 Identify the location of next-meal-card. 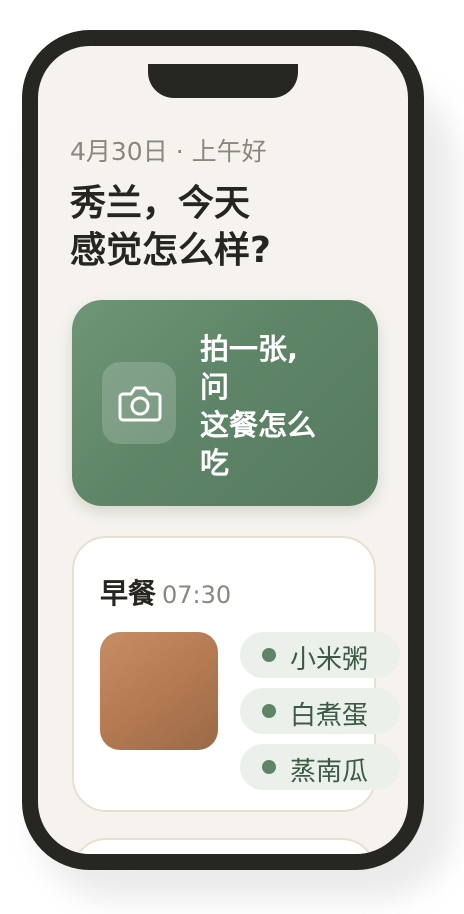
(224, 846).